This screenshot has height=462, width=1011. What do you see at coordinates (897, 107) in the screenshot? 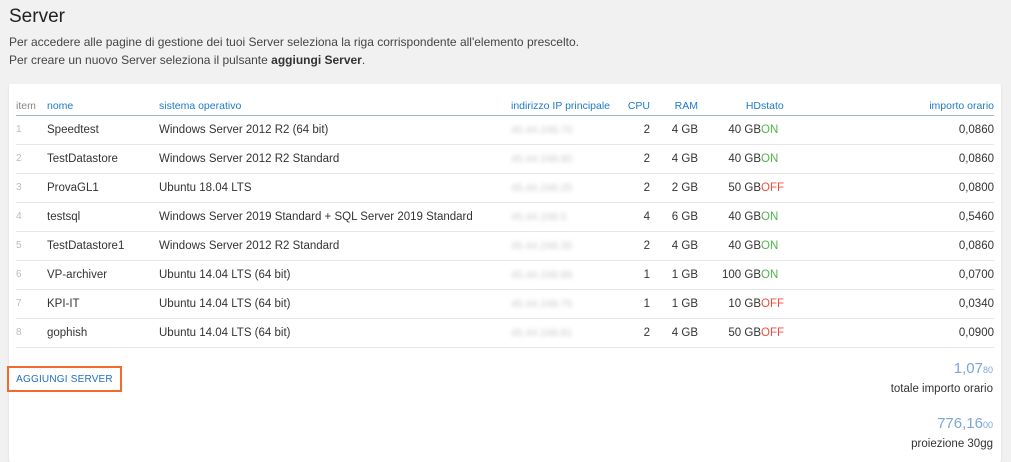
I see `header-importo: importo orario` at bounding box center [897, 107].